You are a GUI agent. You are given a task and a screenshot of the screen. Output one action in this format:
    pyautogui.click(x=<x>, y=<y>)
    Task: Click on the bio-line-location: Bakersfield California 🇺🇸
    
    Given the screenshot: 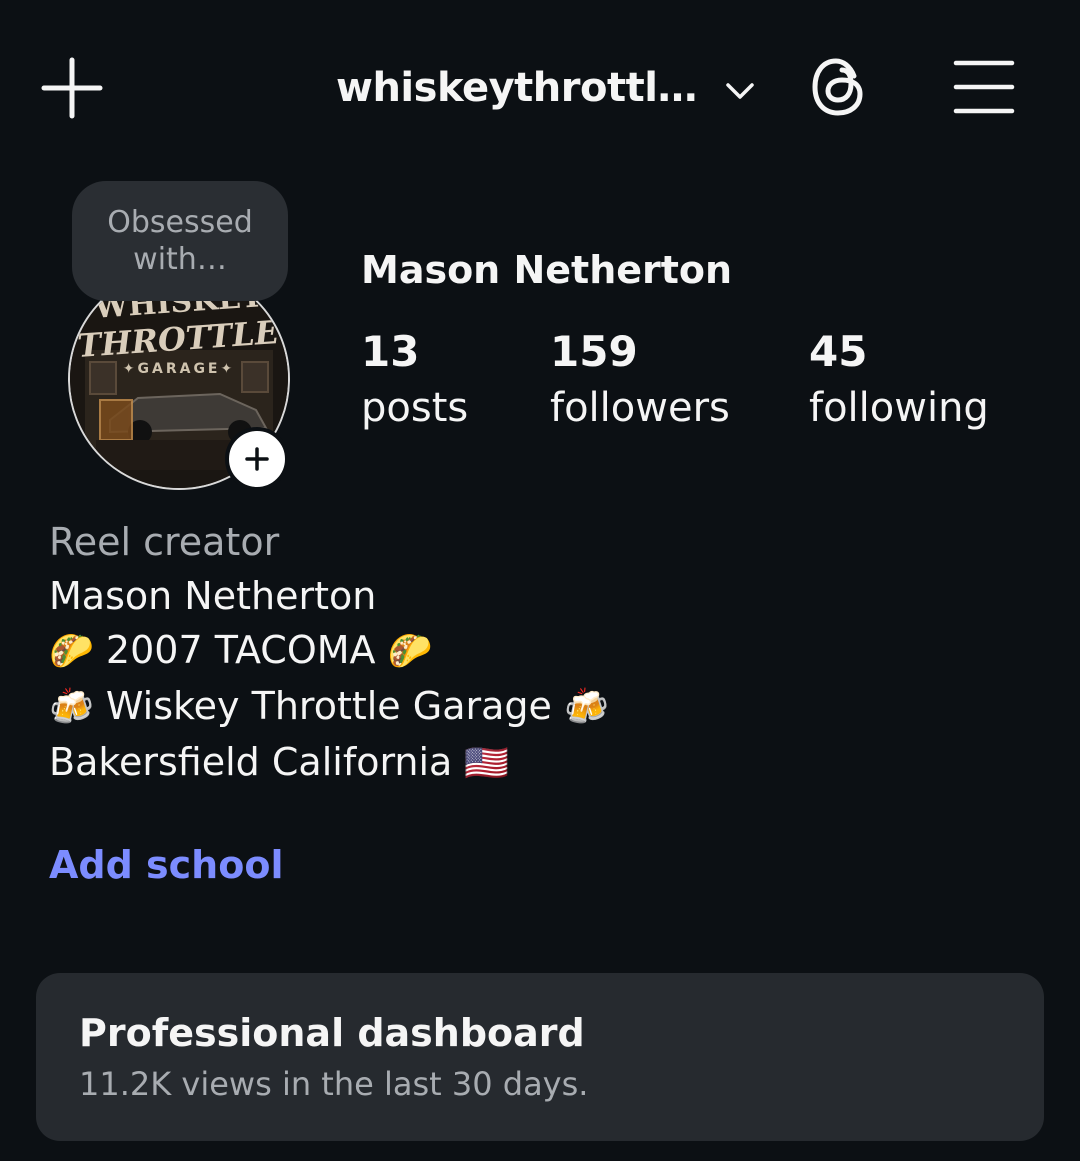 What is the action you would take?
    pyautogui.click(x=329, y=763)
    